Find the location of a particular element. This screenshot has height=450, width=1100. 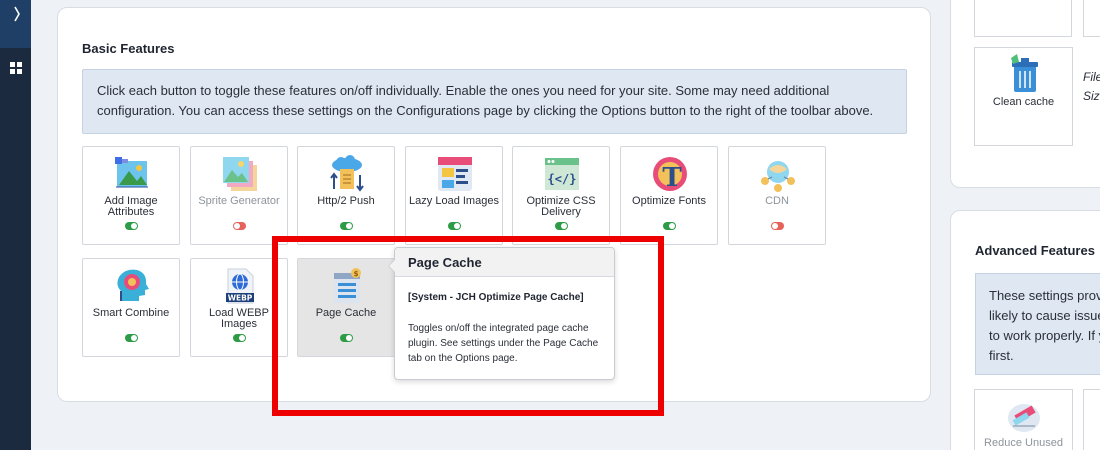

highlight-box is located at coordinates (468, 326).